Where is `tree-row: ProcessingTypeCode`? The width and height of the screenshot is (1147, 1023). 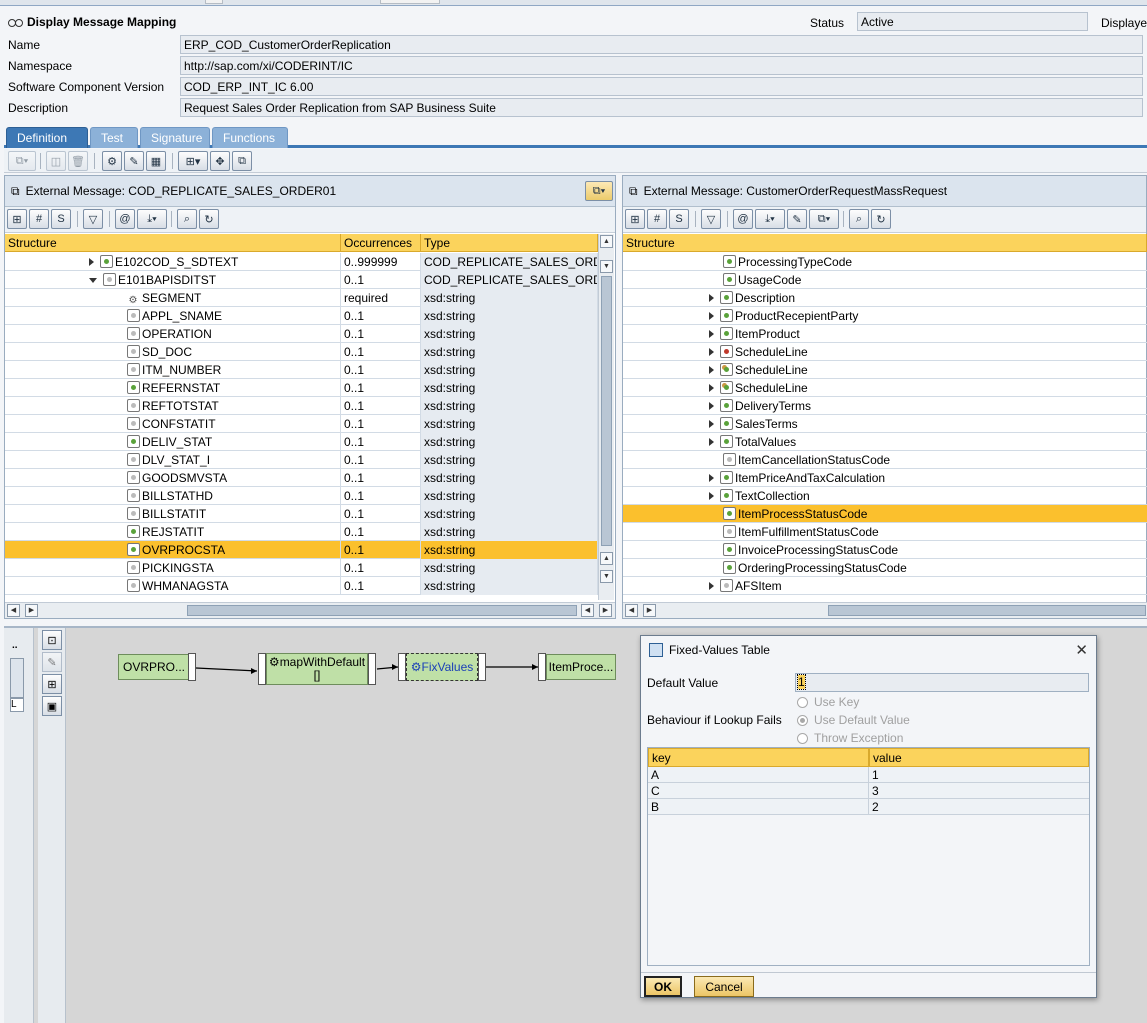 tree-row: ProcessingTypeCode is located at coordinates (885, 262).